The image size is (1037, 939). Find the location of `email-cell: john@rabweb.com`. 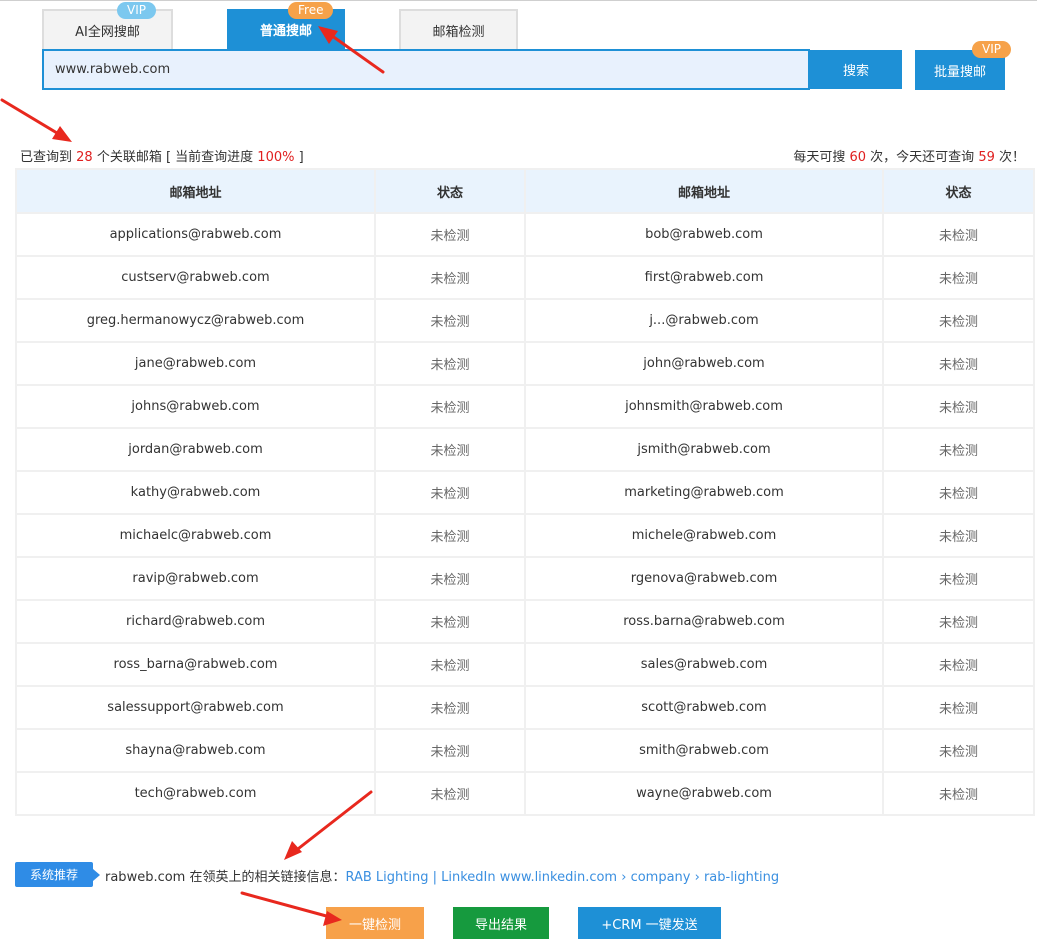

email-cell: john@rabweb.com is located at coordinates (704, 363).